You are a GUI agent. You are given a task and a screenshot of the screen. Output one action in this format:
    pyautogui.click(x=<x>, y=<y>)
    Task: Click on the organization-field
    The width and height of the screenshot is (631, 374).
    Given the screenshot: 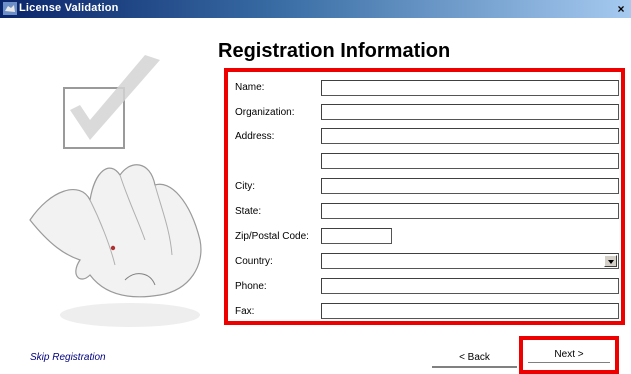 What is the action you would take?
    pyautogui.click(x=470, y=112)
    